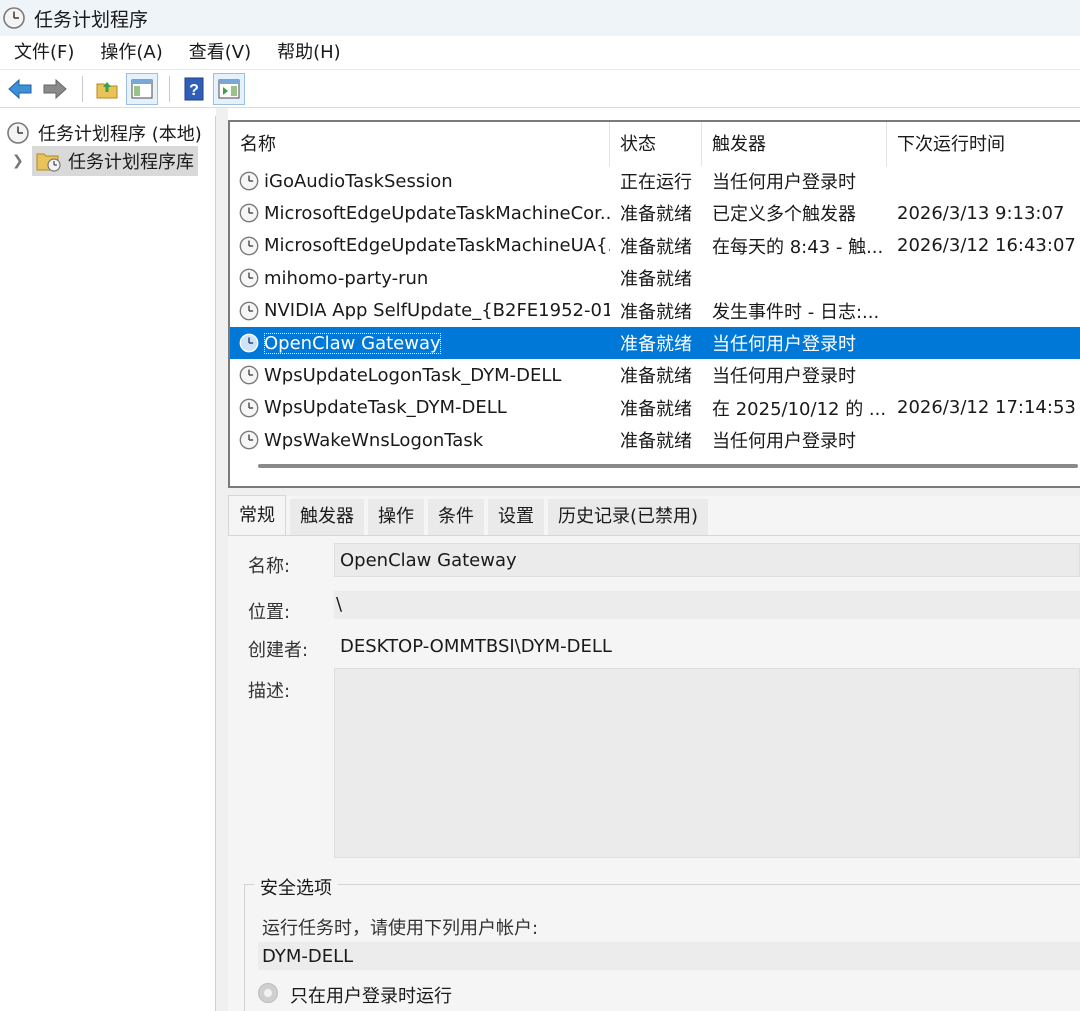 The width and height of the screenshot is (1080, 1011). What do you see at coordinates (269, 612) in the screenshot?
I see `location-label: 位置:` at bounding box center [269, 612].